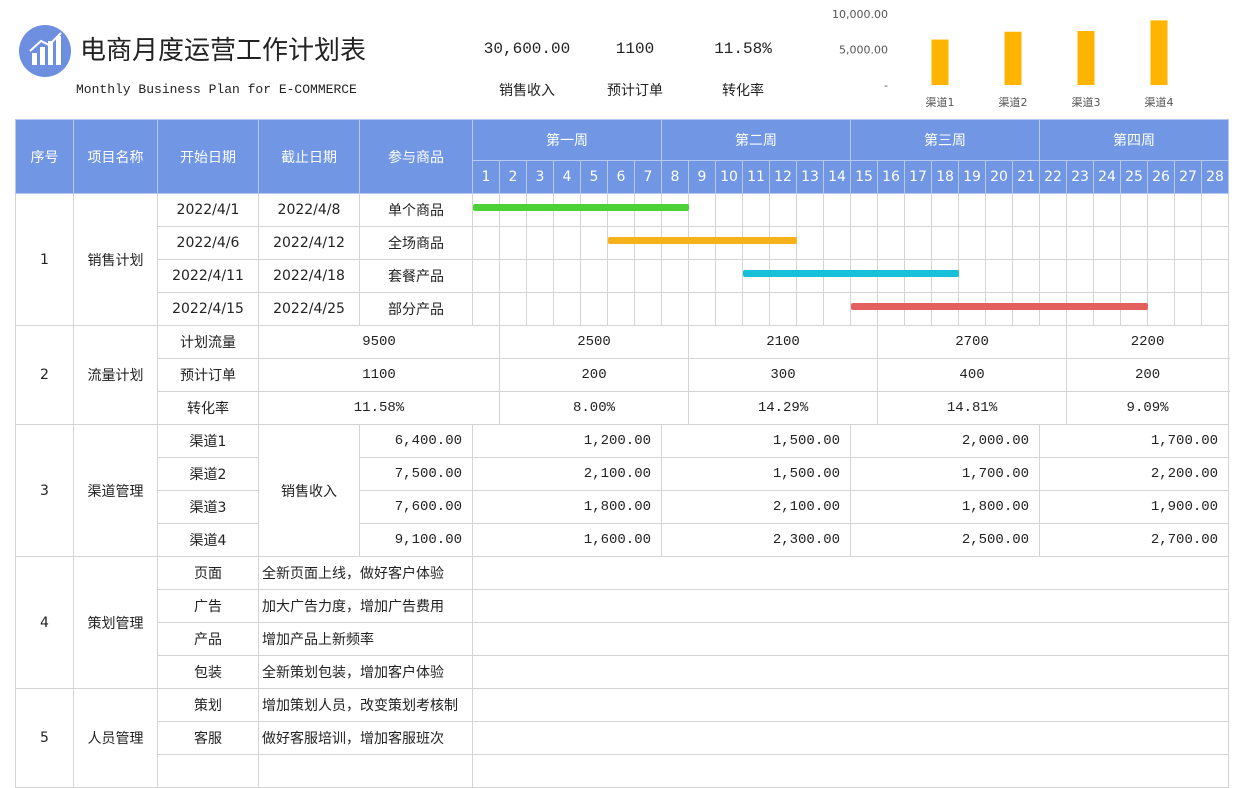 The height and width of the screenshot is (788, 1239). What do you see at coordinates (208, 156) in the screenshot?
I see `col-header-start: 开始日期` at bounding box center [208, 156].